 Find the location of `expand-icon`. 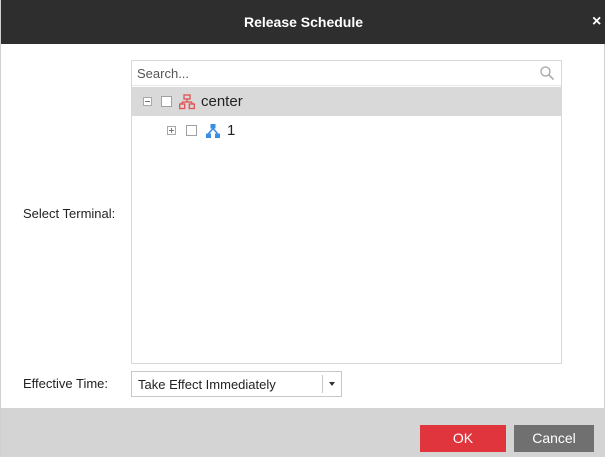

expand-icon is located at coordinates (171, 130).